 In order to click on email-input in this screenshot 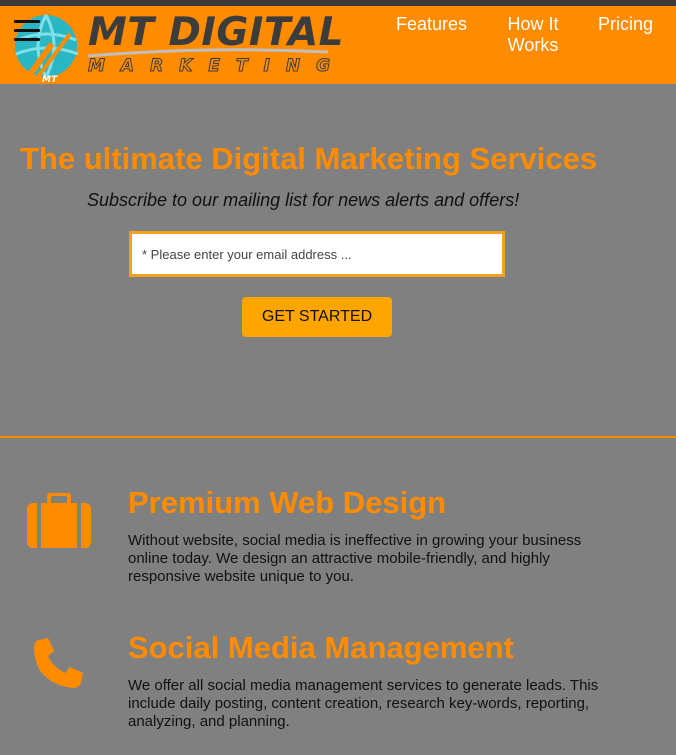, I will do `click(317, 254)`.